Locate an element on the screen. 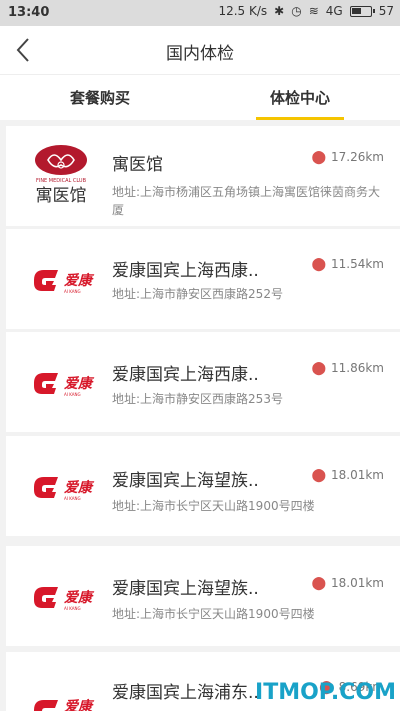 This screenshot has height=711, width=400. page-title: 国内体检 is located at coordinates (200, 54).